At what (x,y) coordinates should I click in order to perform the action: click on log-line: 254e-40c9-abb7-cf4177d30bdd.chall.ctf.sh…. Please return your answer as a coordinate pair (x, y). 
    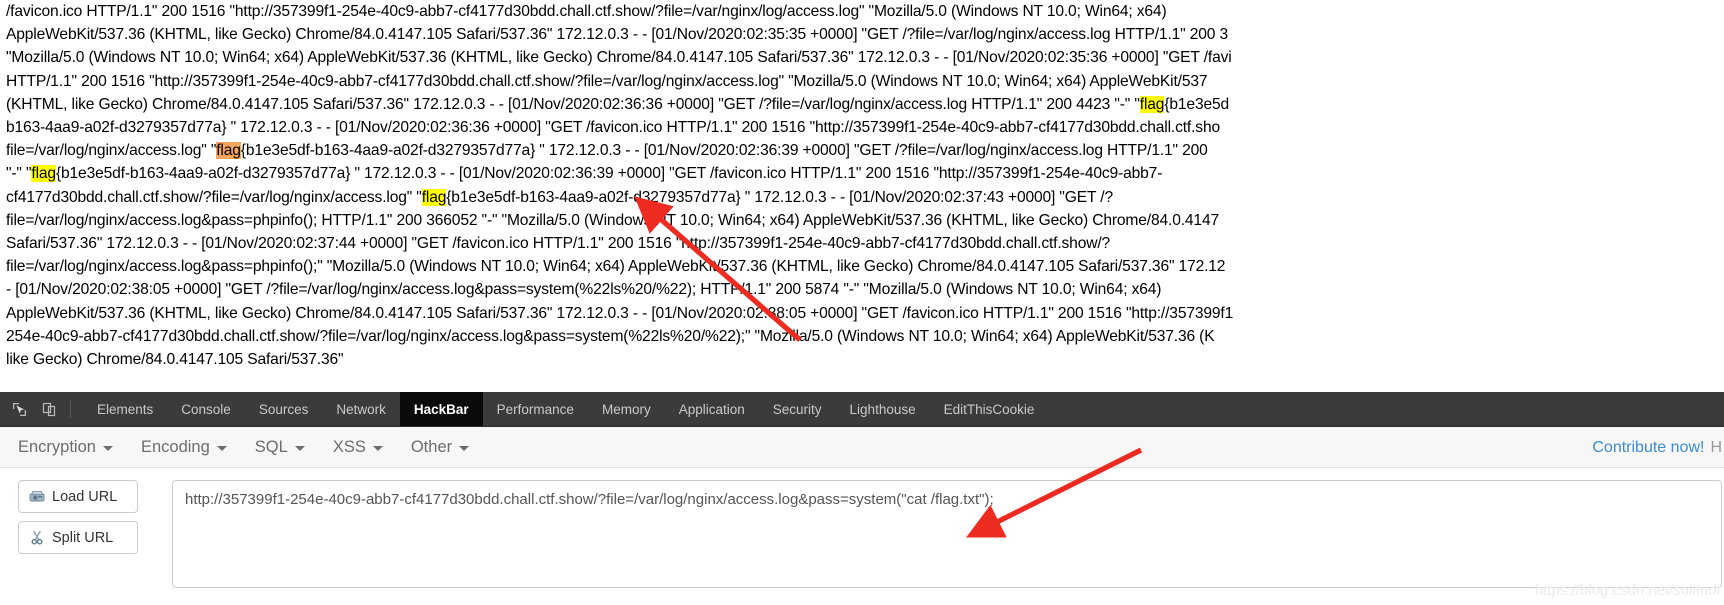
    Looking at the image, I should click on (863, 336).